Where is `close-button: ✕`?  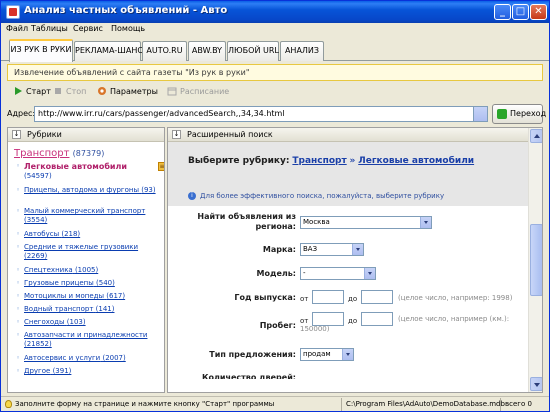 close-button: ✕ is located at coordinates (538, 12).